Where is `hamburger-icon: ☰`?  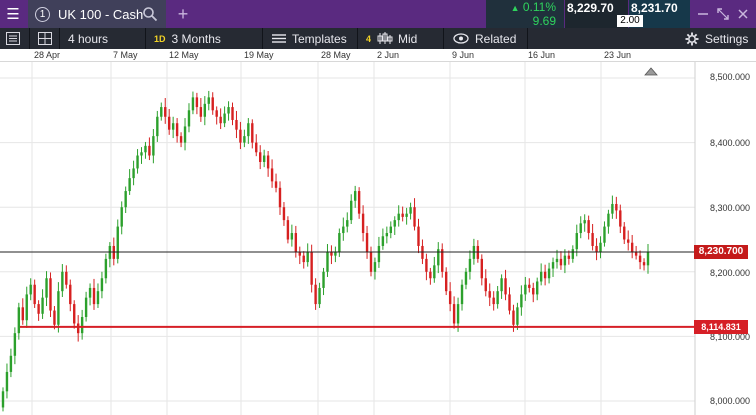 hamburger-icon: ☰ is located at coordinates (13, 14).